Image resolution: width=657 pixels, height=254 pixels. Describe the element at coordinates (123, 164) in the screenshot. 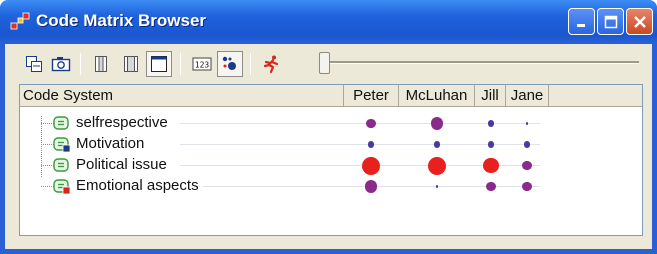

I see `code-label: Political issue` at that location.